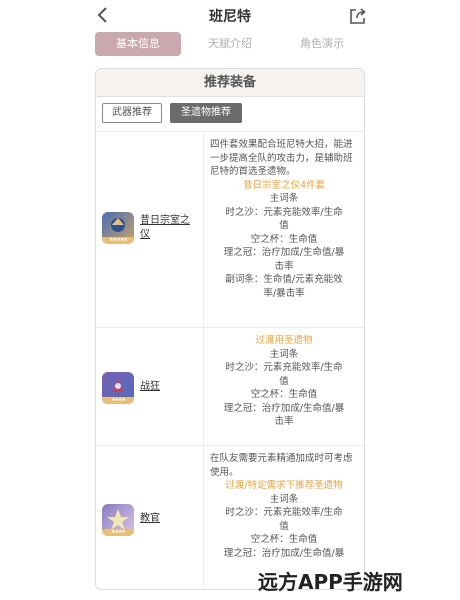 The width and height of the screenshot is (460, 600). I want to click on artifact-note: 过渡/特定需求下推荐圣遗物, so click(284, 485).